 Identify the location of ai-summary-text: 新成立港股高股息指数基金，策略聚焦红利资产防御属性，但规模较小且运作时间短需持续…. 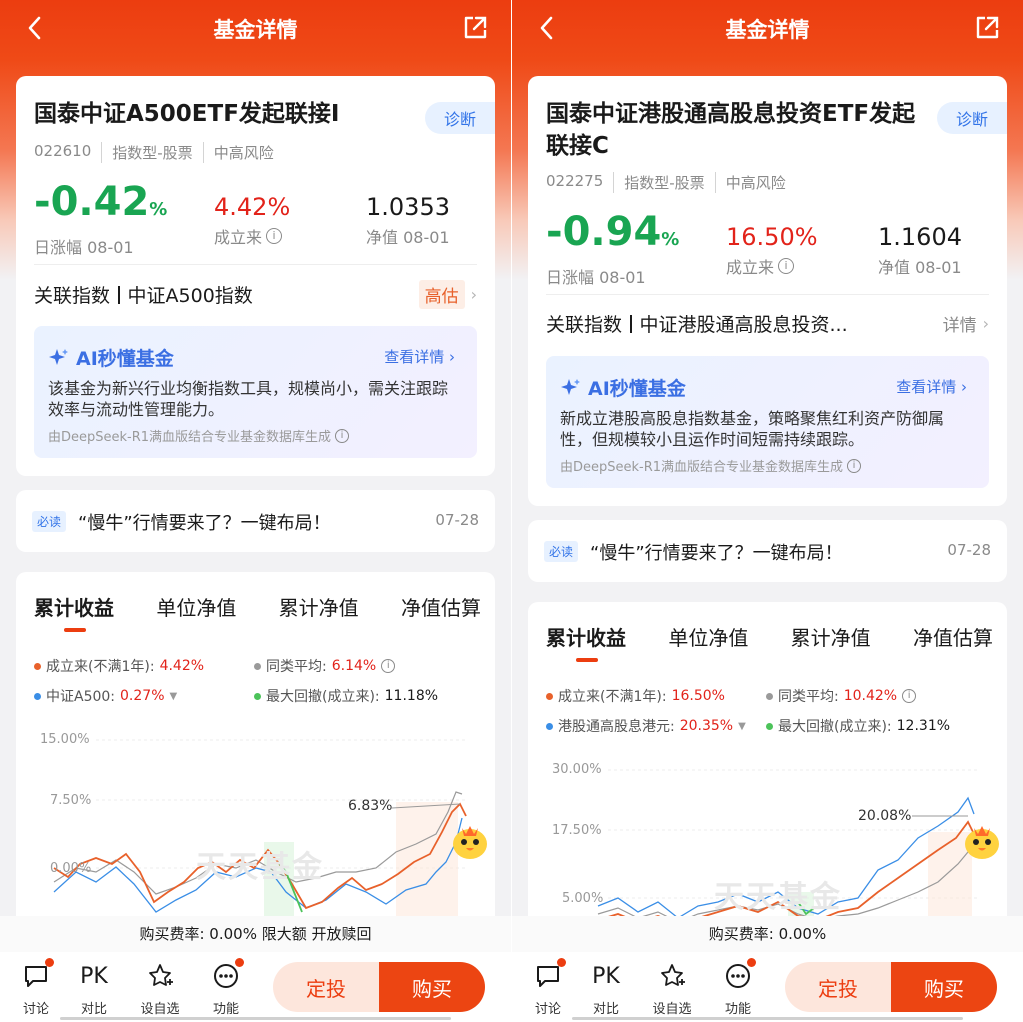
(752, 429).